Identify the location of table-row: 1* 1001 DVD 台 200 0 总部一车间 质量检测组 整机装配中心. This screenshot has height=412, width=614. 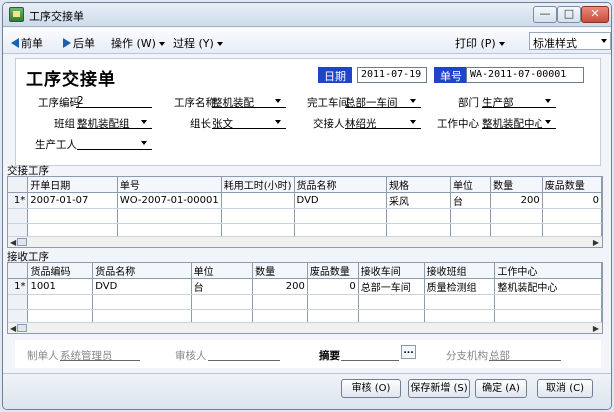
(305, 286).